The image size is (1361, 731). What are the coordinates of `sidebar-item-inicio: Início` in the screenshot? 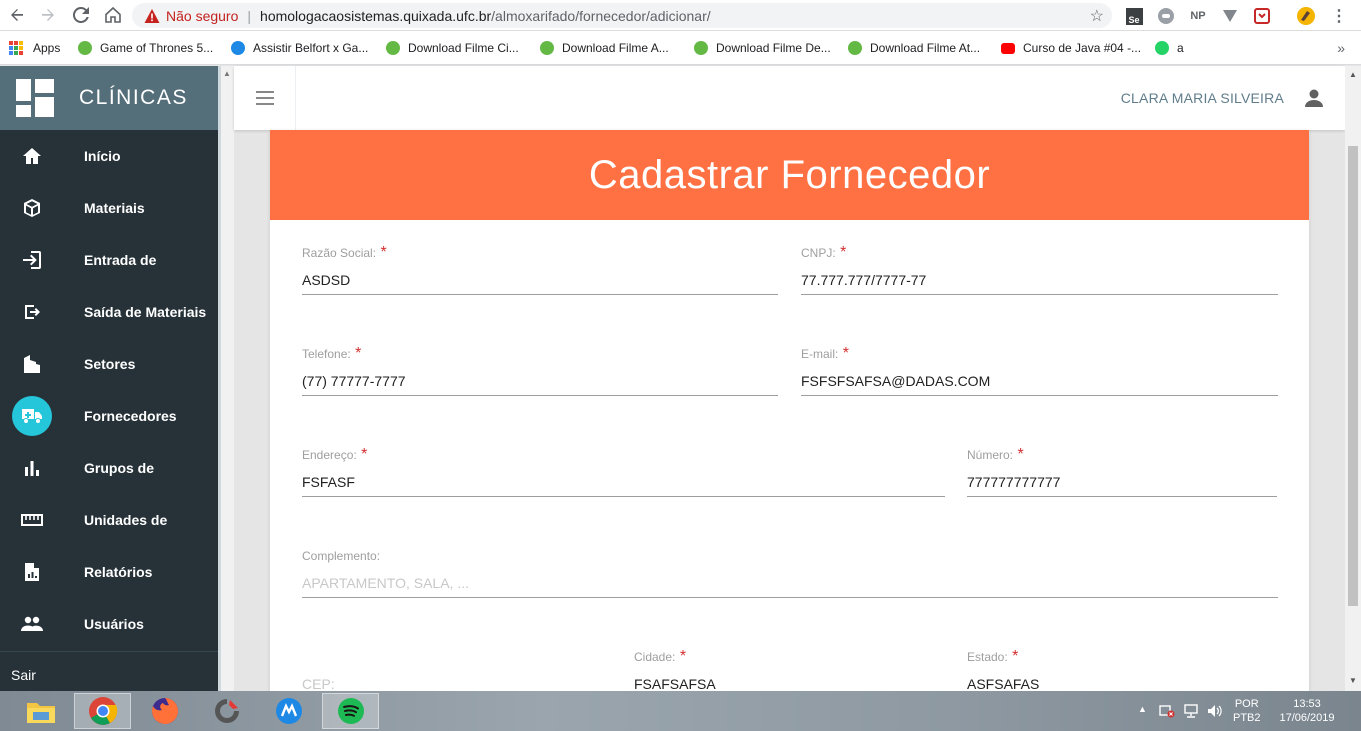 It's located at (109, 156).